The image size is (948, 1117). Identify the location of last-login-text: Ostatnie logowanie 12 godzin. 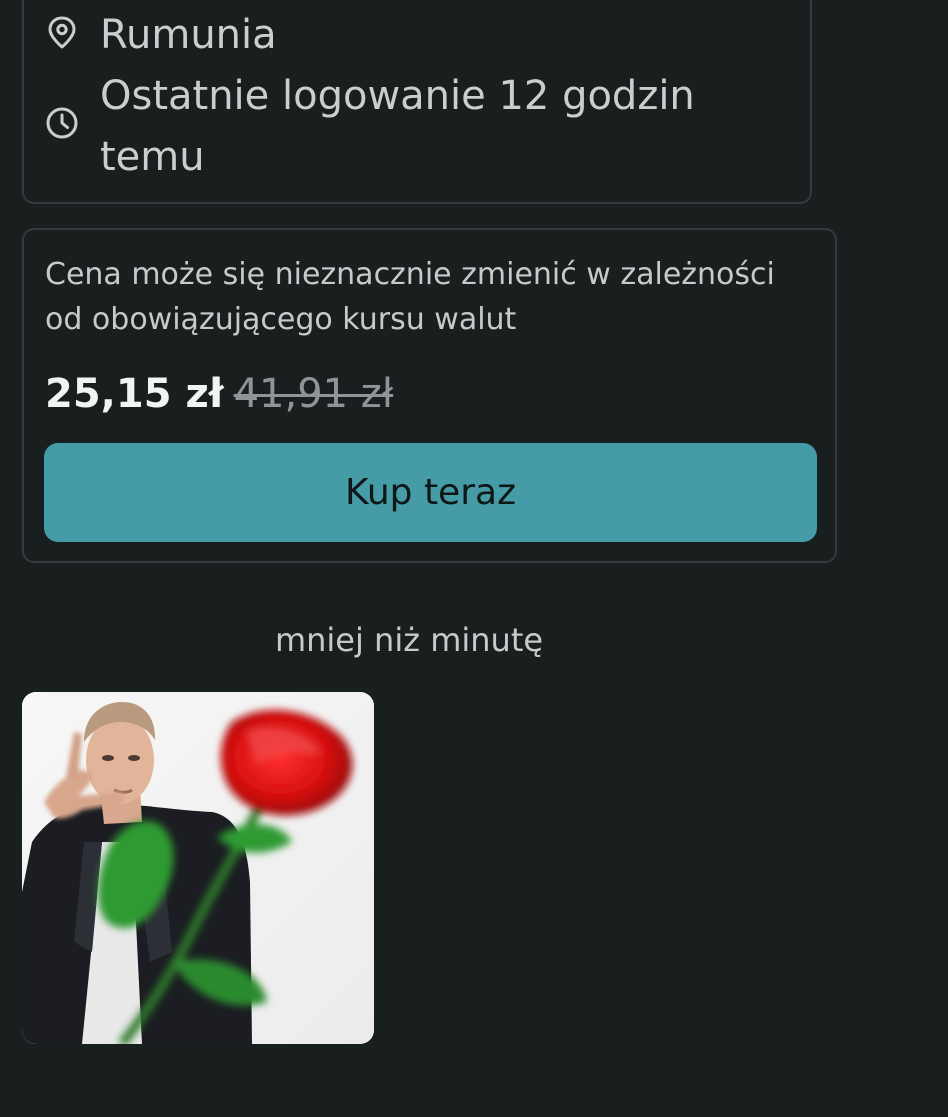
(397, 96).